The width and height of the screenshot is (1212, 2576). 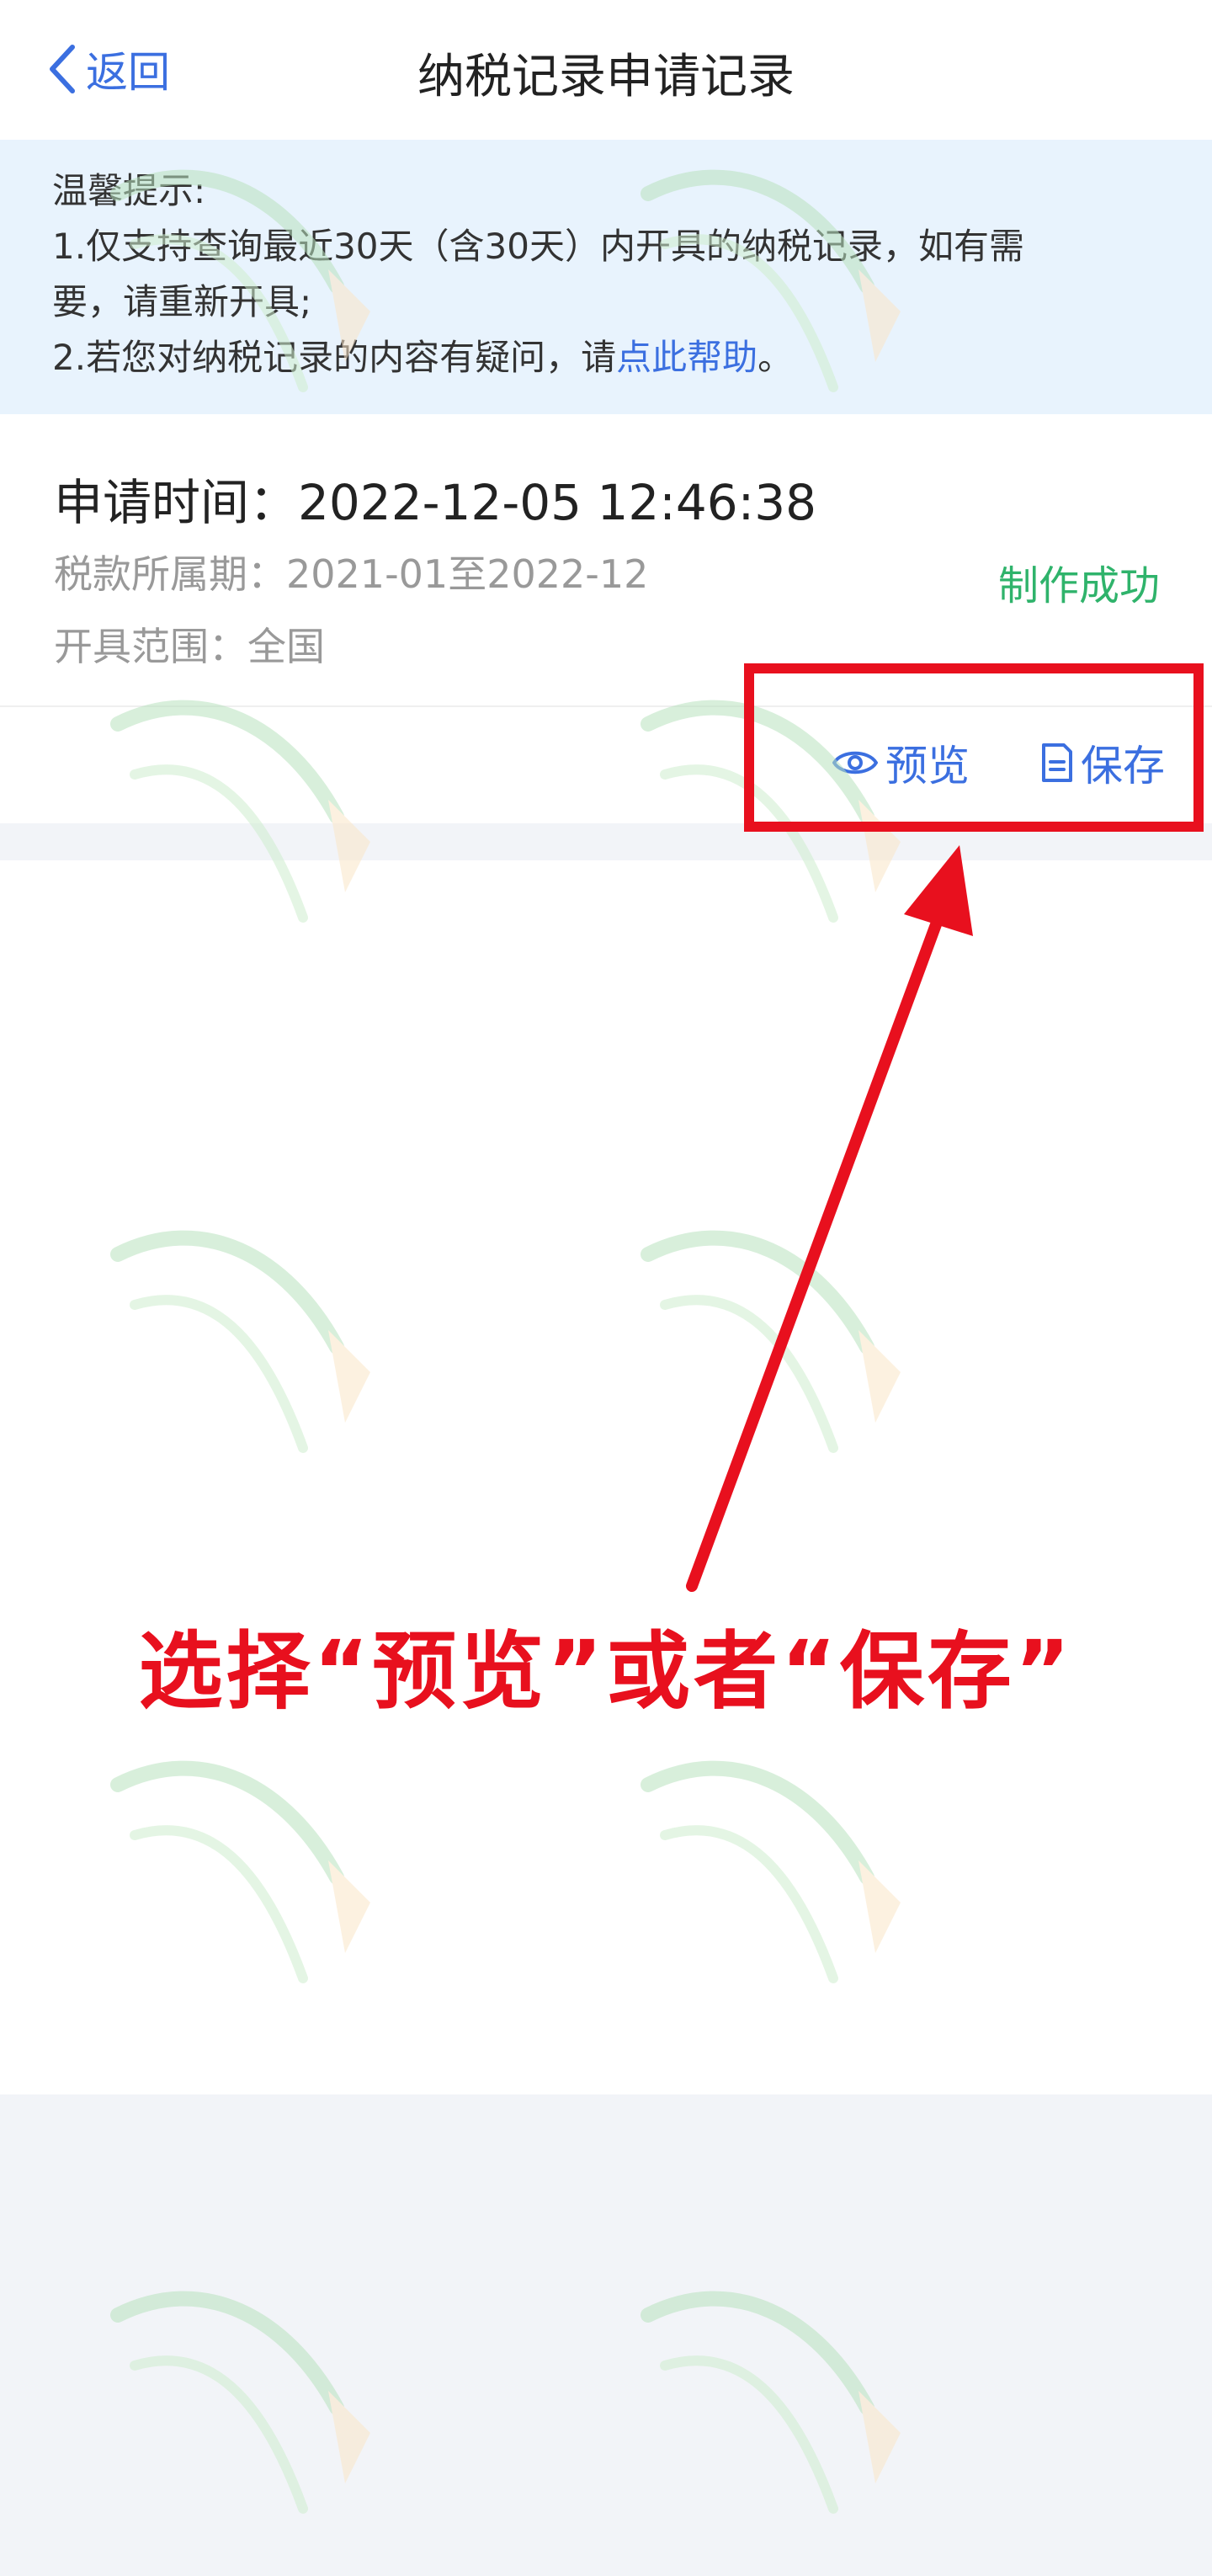 I want to click on highlight-box, so click(x=974, y=748).